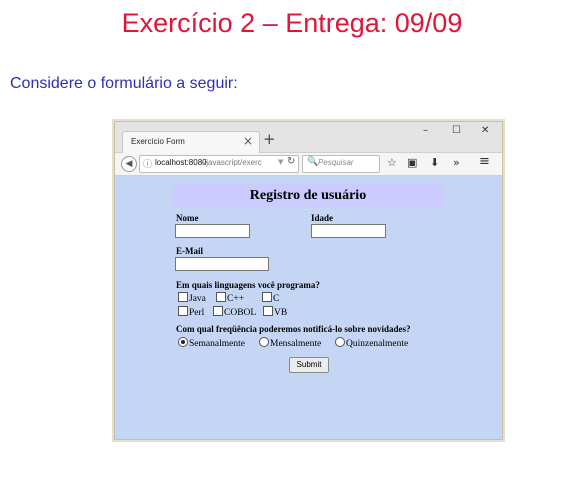 This screenshot has width=584, height=478. I want to click on radio-semanalmente-dot, so click(183, 342).